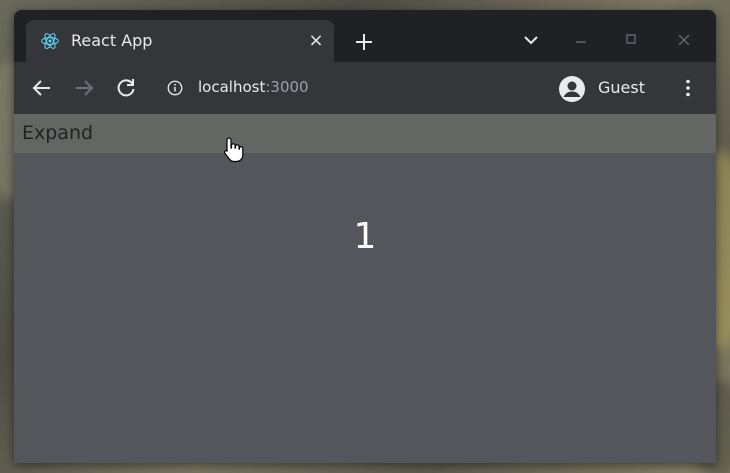 Image resolution: width=730 pixels, height=473 pixels. I want to click on url-text: localhost:3000, so click(253, 87).